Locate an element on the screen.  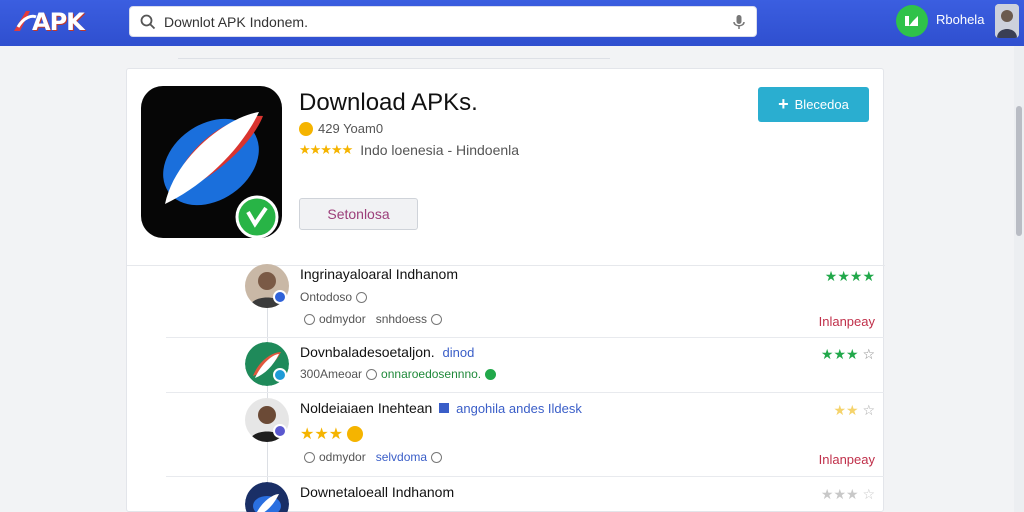
download-count: 429 Yoam0 is located at coordinates (341, 128).